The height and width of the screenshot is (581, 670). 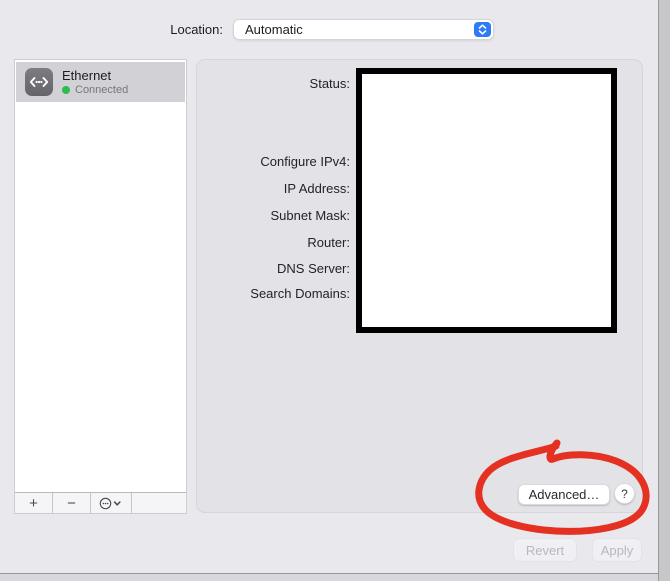 What do you see at coordinates (87, 75) in the screenshot?
I see `service-name: Ethernet` at bounding box center [87, 75].